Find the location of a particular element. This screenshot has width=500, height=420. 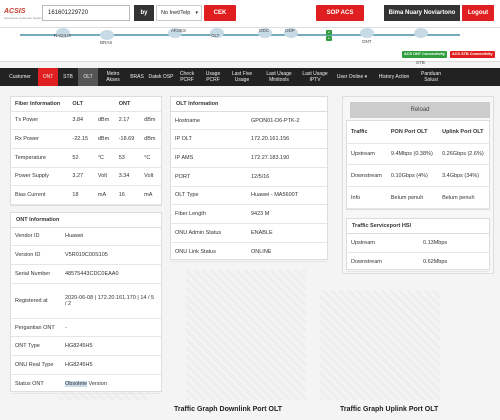

search-input: 161601229720 is located at coordinates (86, 13).